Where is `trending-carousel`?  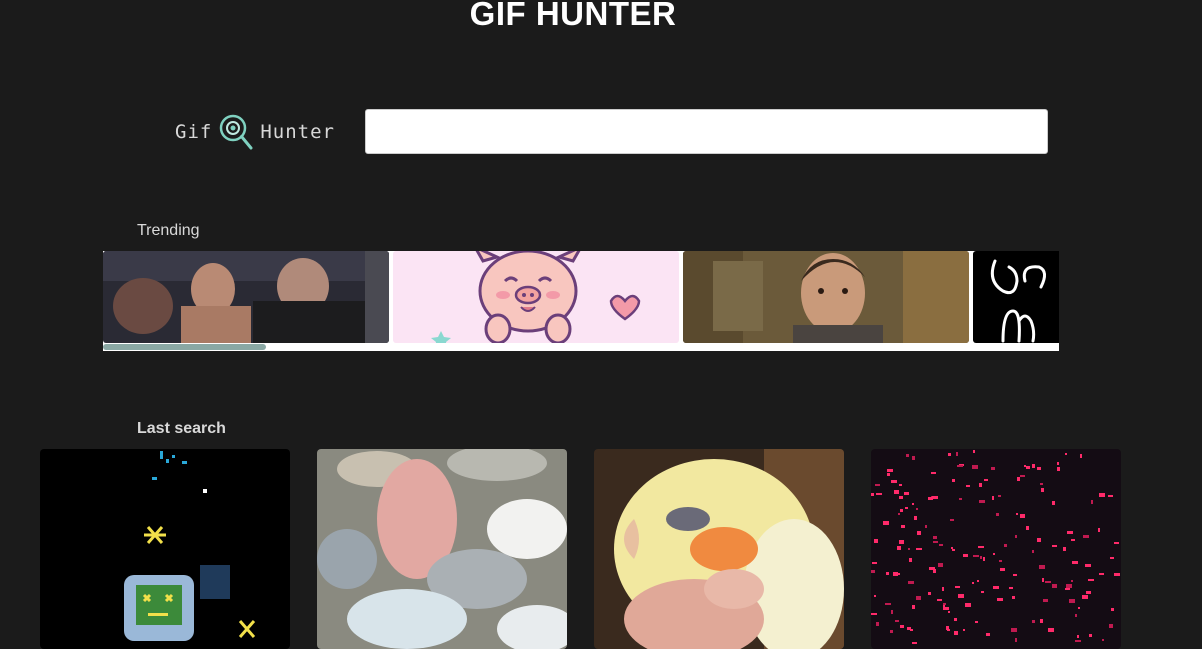 trending-carousel is located at coordinates (581, 301).